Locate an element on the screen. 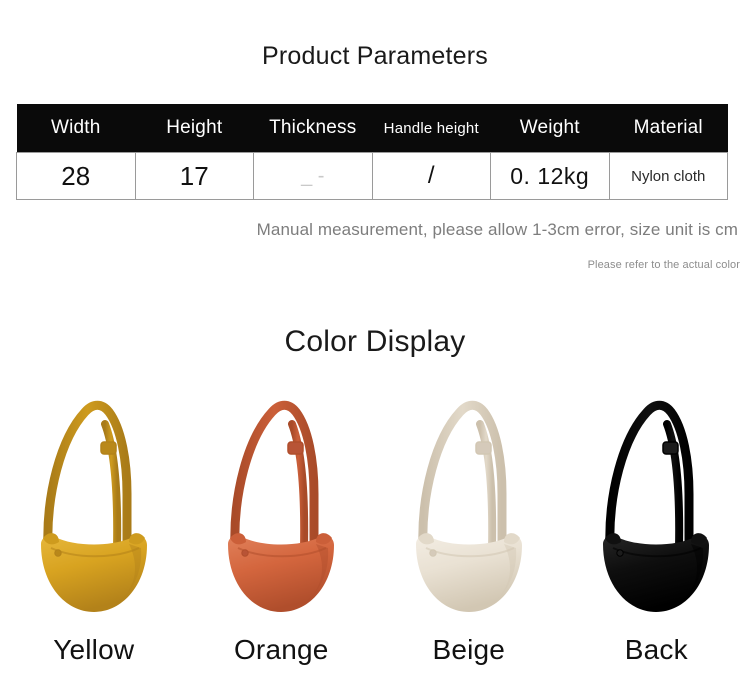 The width and height of the screenshot is (750, 699). value-weight: 0. 12kg is located at coordinates (550, 176).